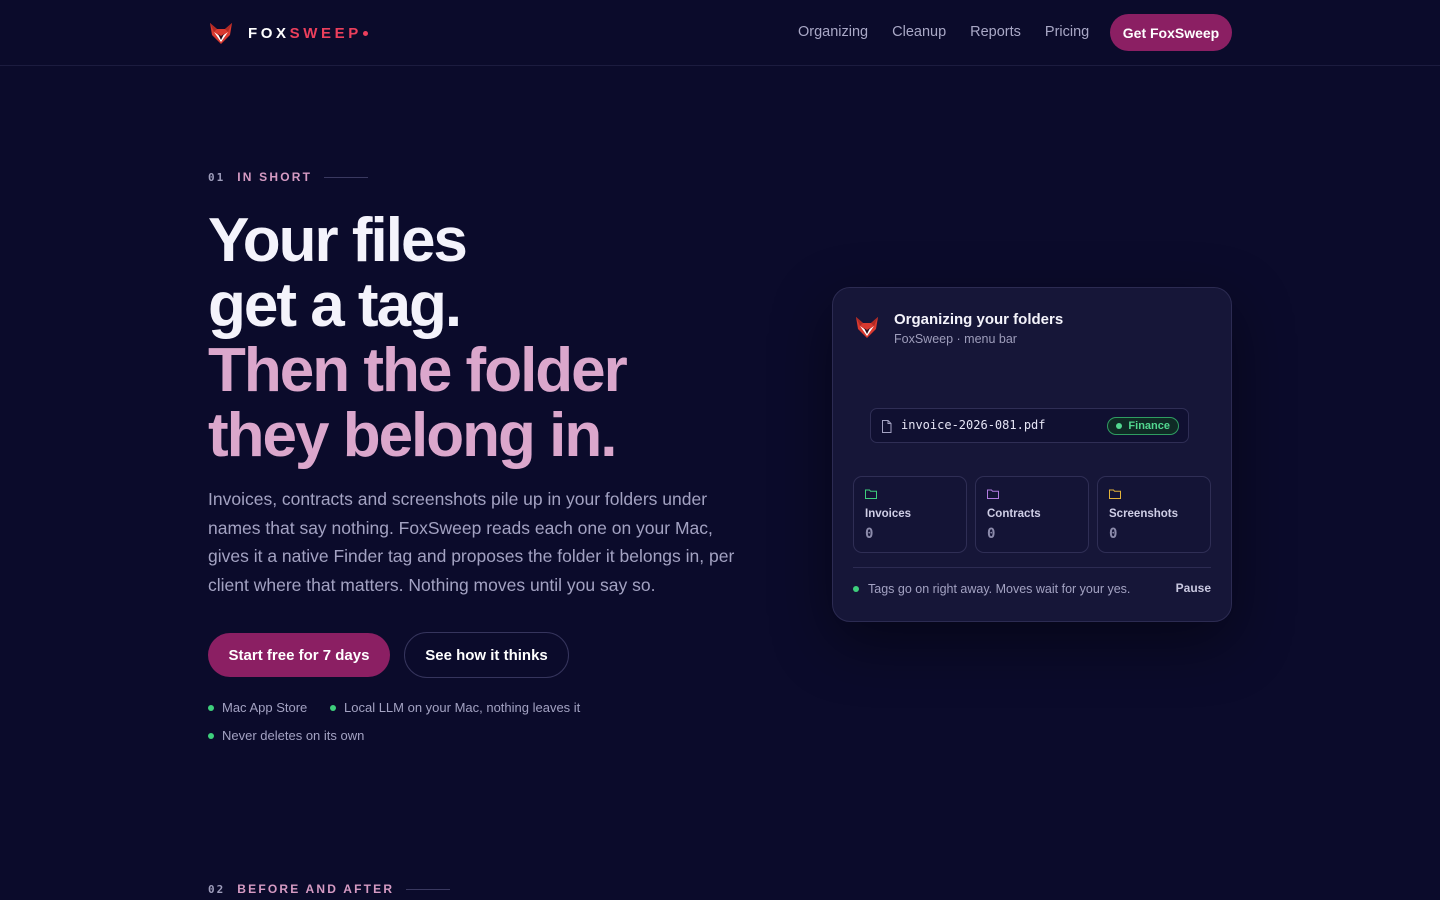 The height and width of the screenshot is (900, 1440). Describe the element at coordinates (973, 425) in the screenshot. I see `file-name: invoice-2026-081.pdf` at that location.